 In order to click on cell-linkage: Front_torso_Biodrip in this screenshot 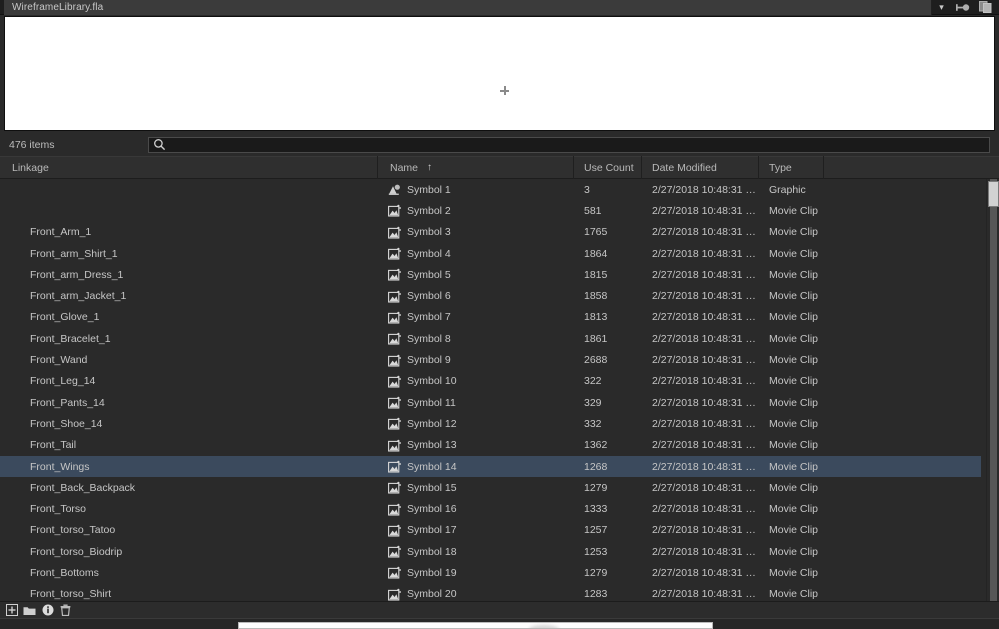, I will do `click(76, 551)`.